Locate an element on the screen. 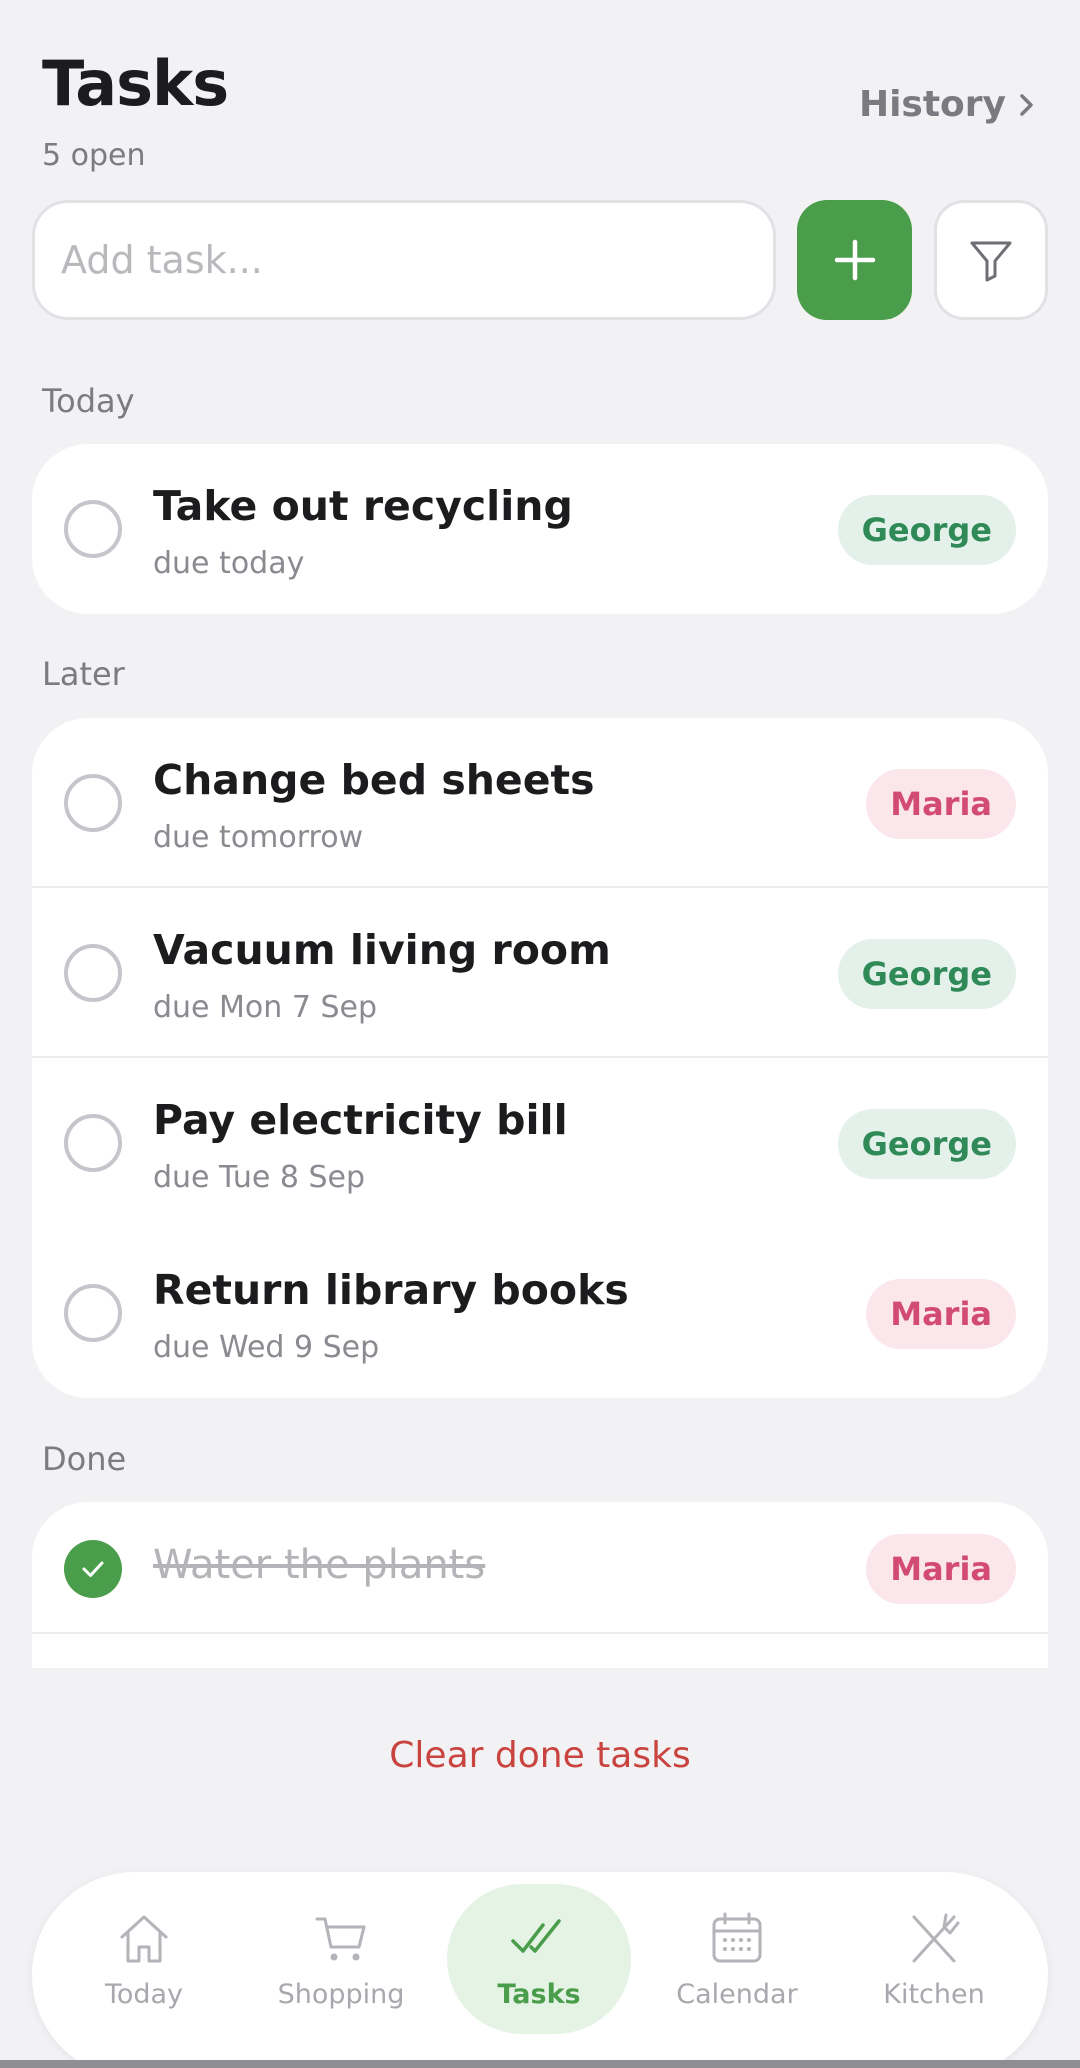  task-due-date: due Tue 8 Sep is located at coordinates (259, 1177).